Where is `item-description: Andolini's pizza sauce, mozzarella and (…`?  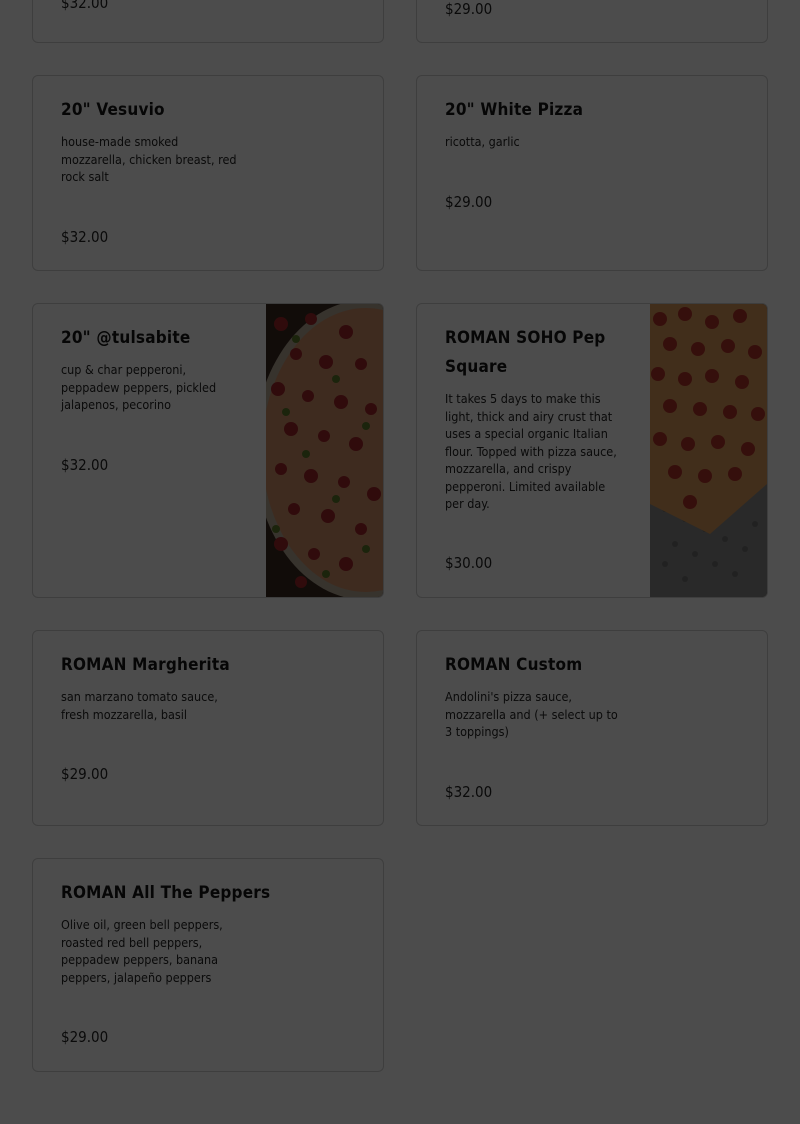
item-description: Andolini's pizza sauce, mozzarella and (… is located at coordinates (531, 714).